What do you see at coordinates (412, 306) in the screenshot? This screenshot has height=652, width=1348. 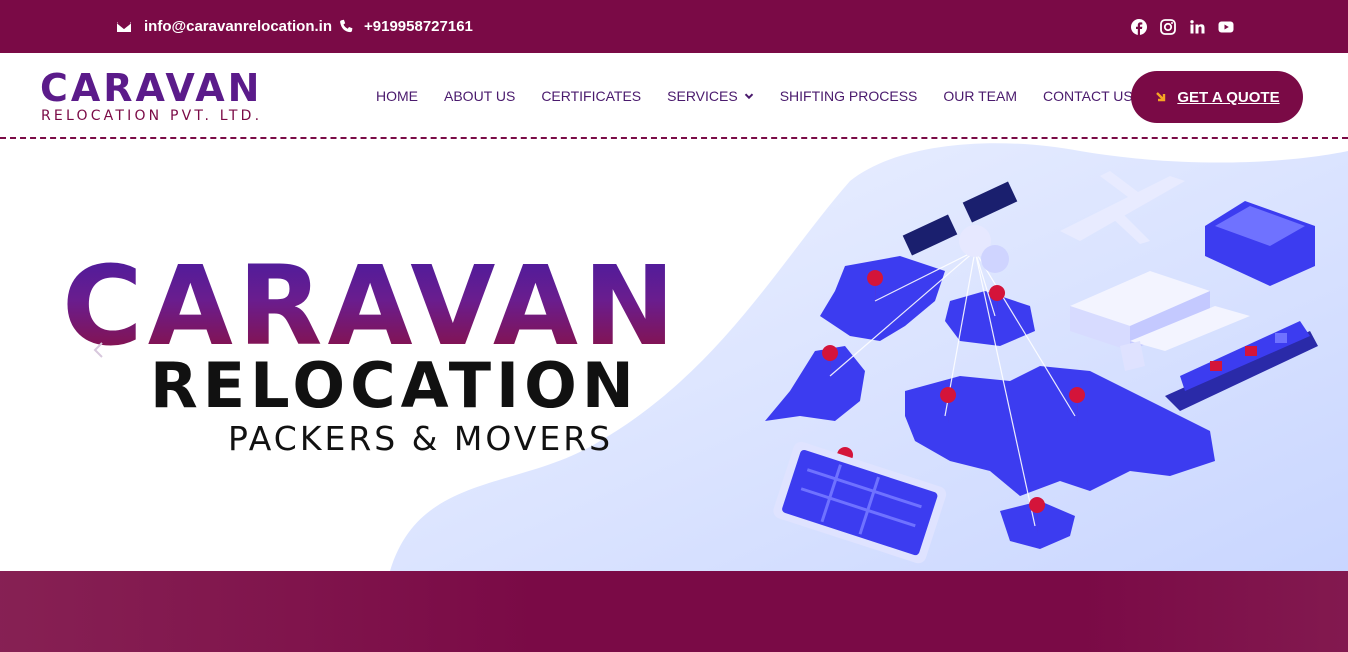 I see `hero-title: CARAVAN` at bounding box center [412, 306].